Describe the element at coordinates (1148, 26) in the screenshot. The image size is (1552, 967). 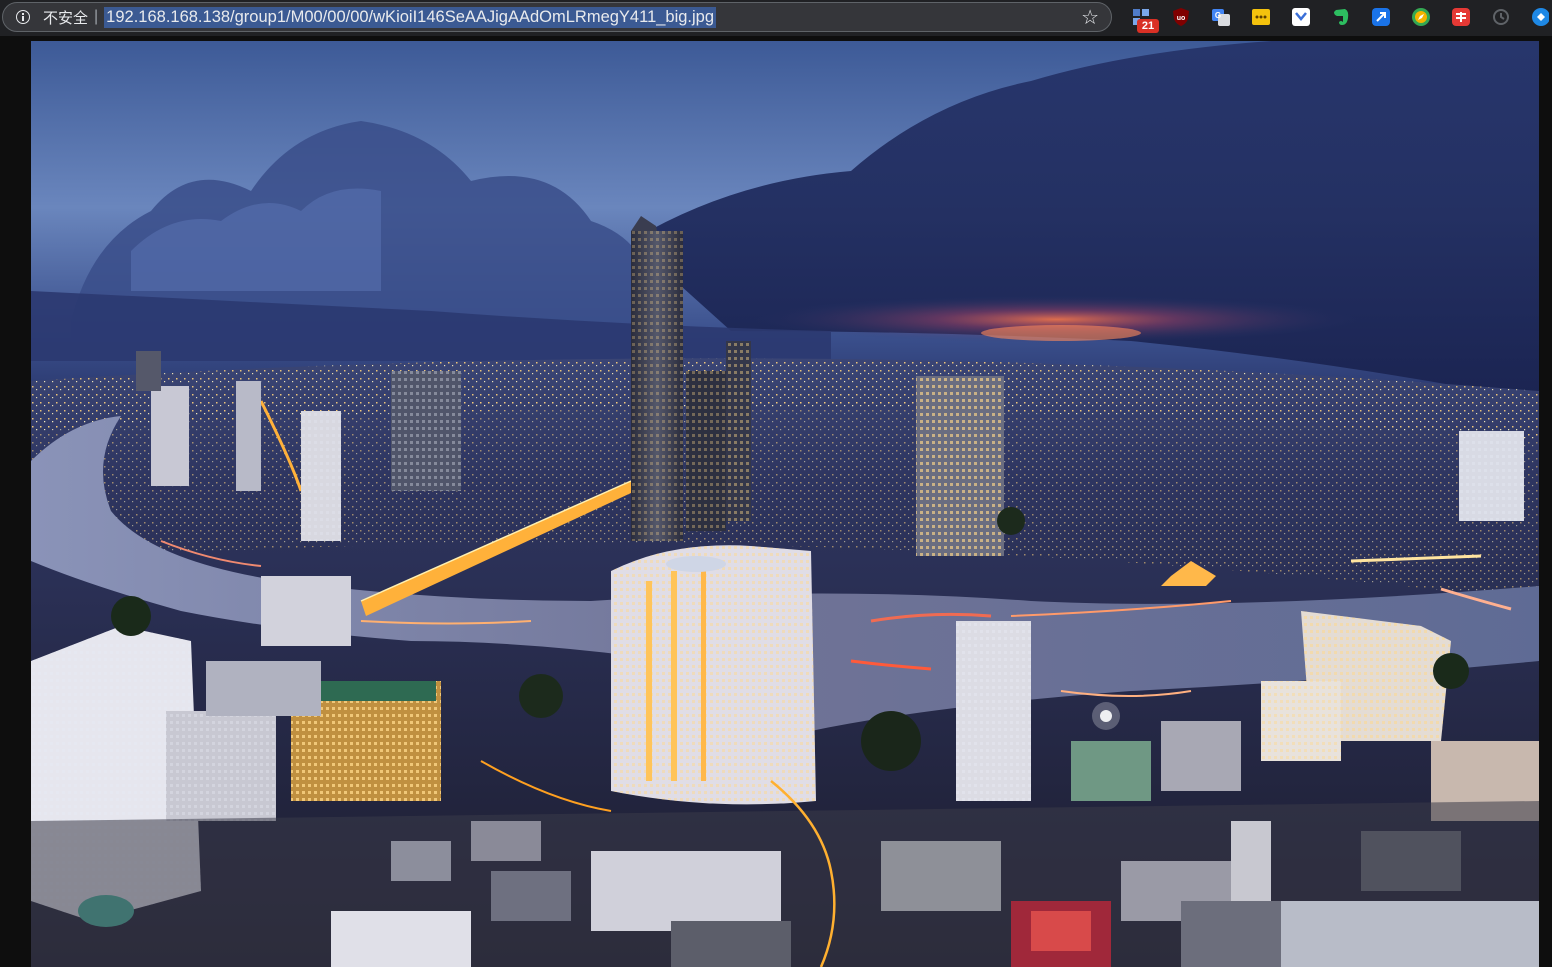
I see `extension-badge: 21` at that location.